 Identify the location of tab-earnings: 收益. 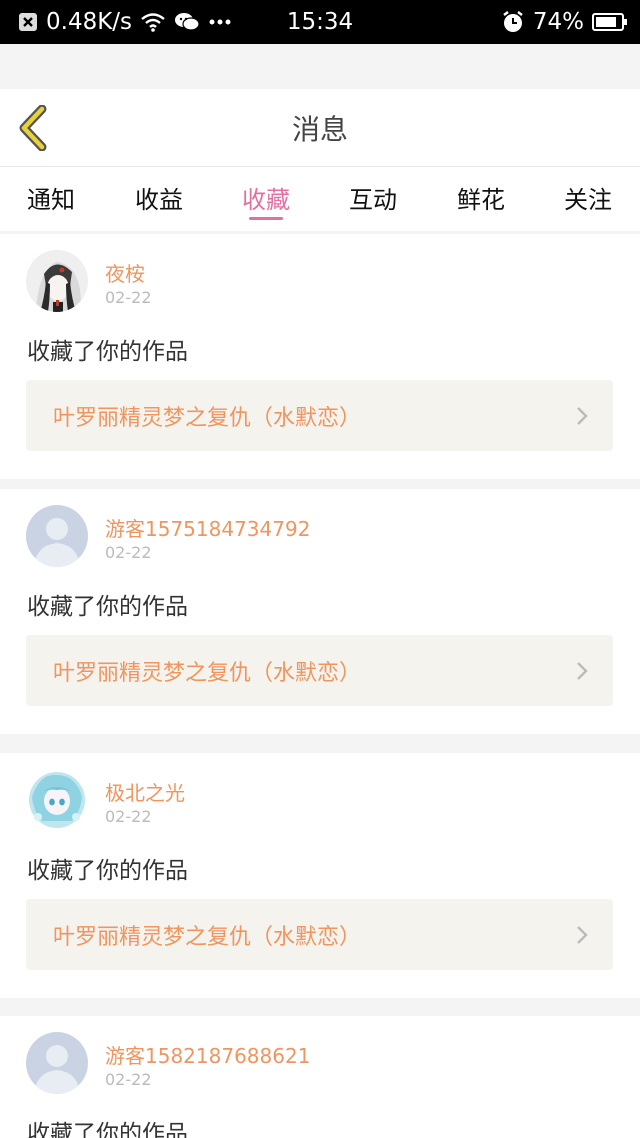
(159, 197).